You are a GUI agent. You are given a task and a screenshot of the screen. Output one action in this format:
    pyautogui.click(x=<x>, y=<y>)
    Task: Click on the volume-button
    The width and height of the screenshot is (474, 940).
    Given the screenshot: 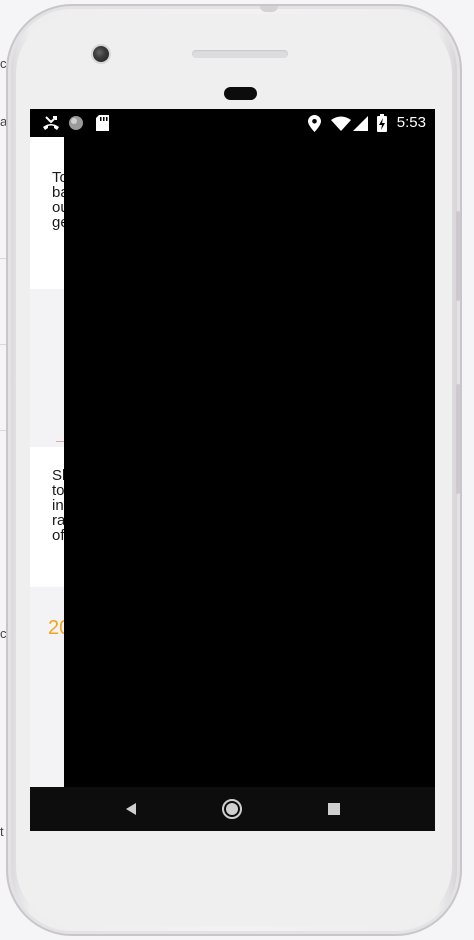 What is the action you would take?
    pyautogui.click(x=458, y=256)
    